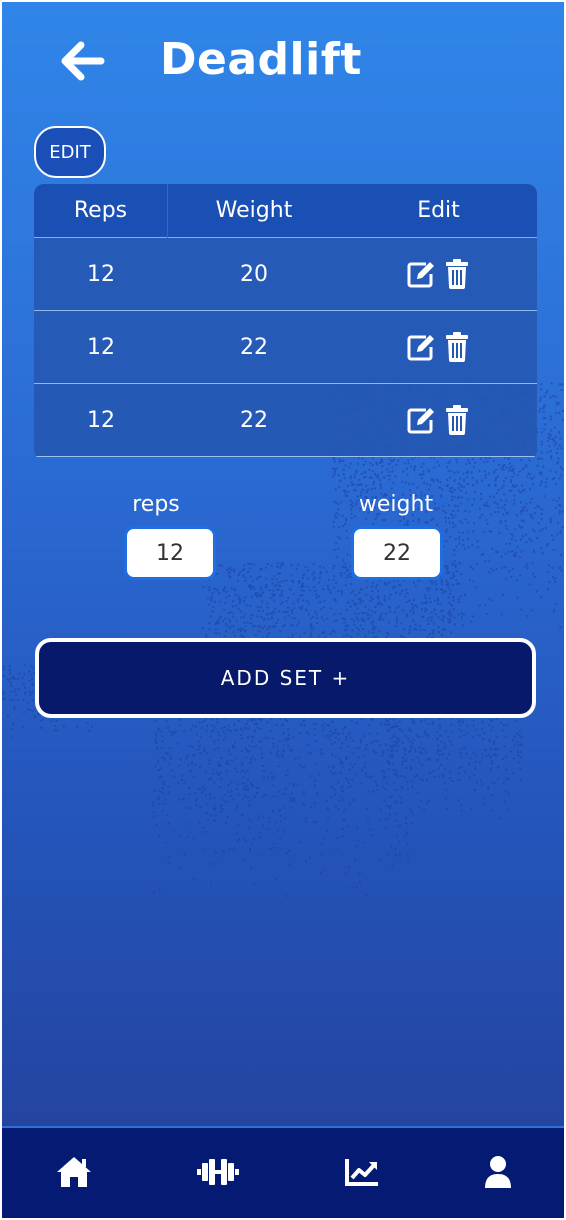 Image resolution: width=566 pixels, height=1220 pixels. Describe the element at coordinates (156, 504) in the screenshot. I see `reps-label: reps` at that location.